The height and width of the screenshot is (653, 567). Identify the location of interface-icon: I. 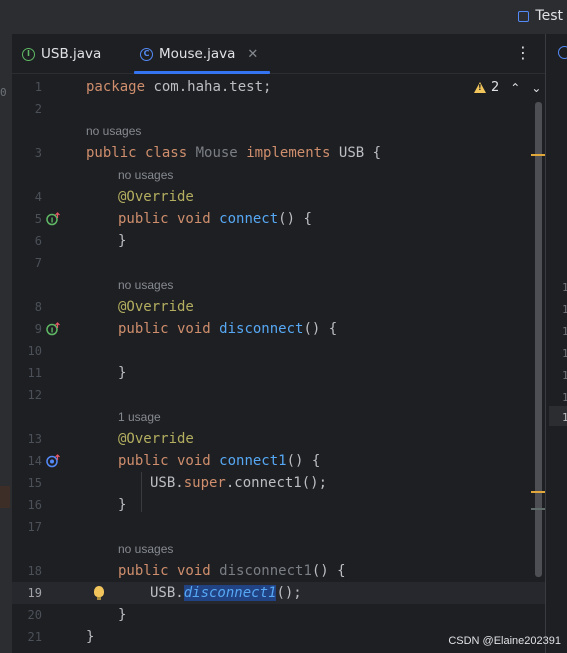
(28, 54).